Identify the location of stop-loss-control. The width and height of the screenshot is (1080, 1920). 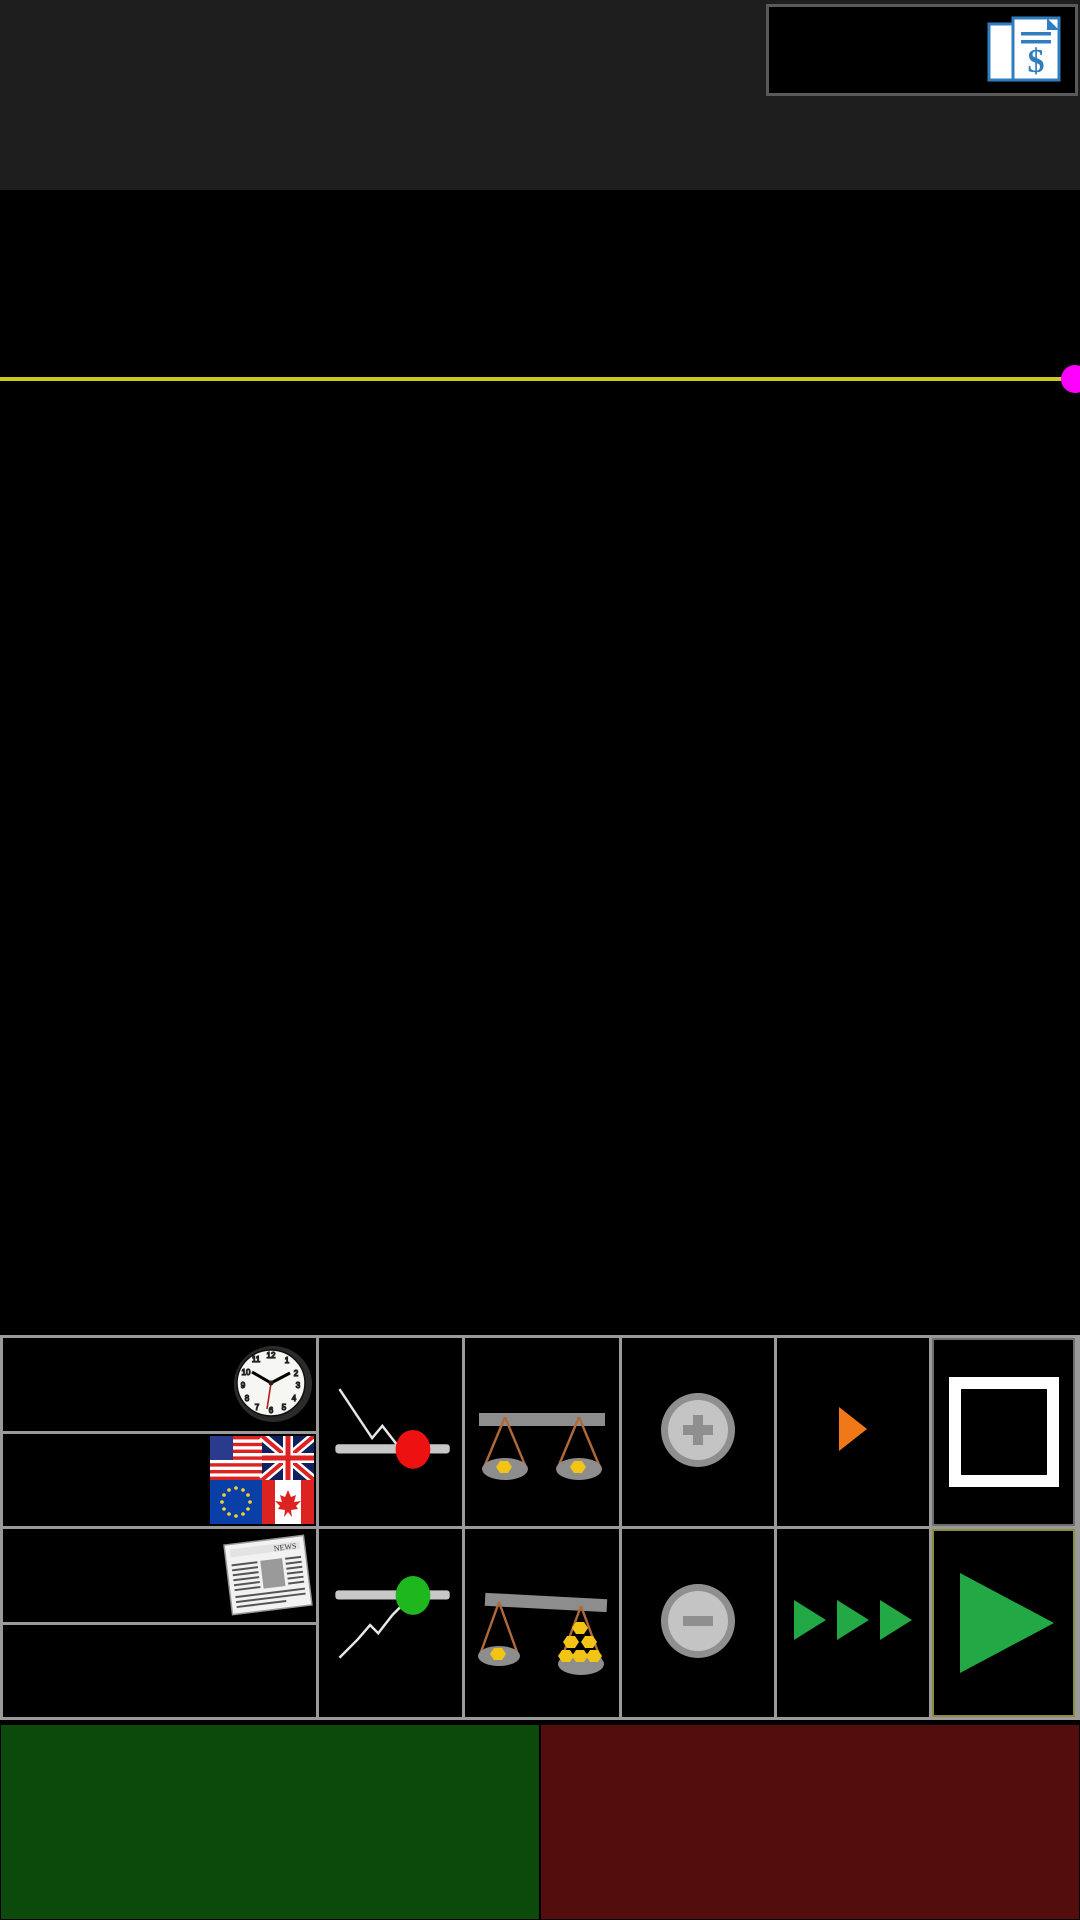
(390, 1432).